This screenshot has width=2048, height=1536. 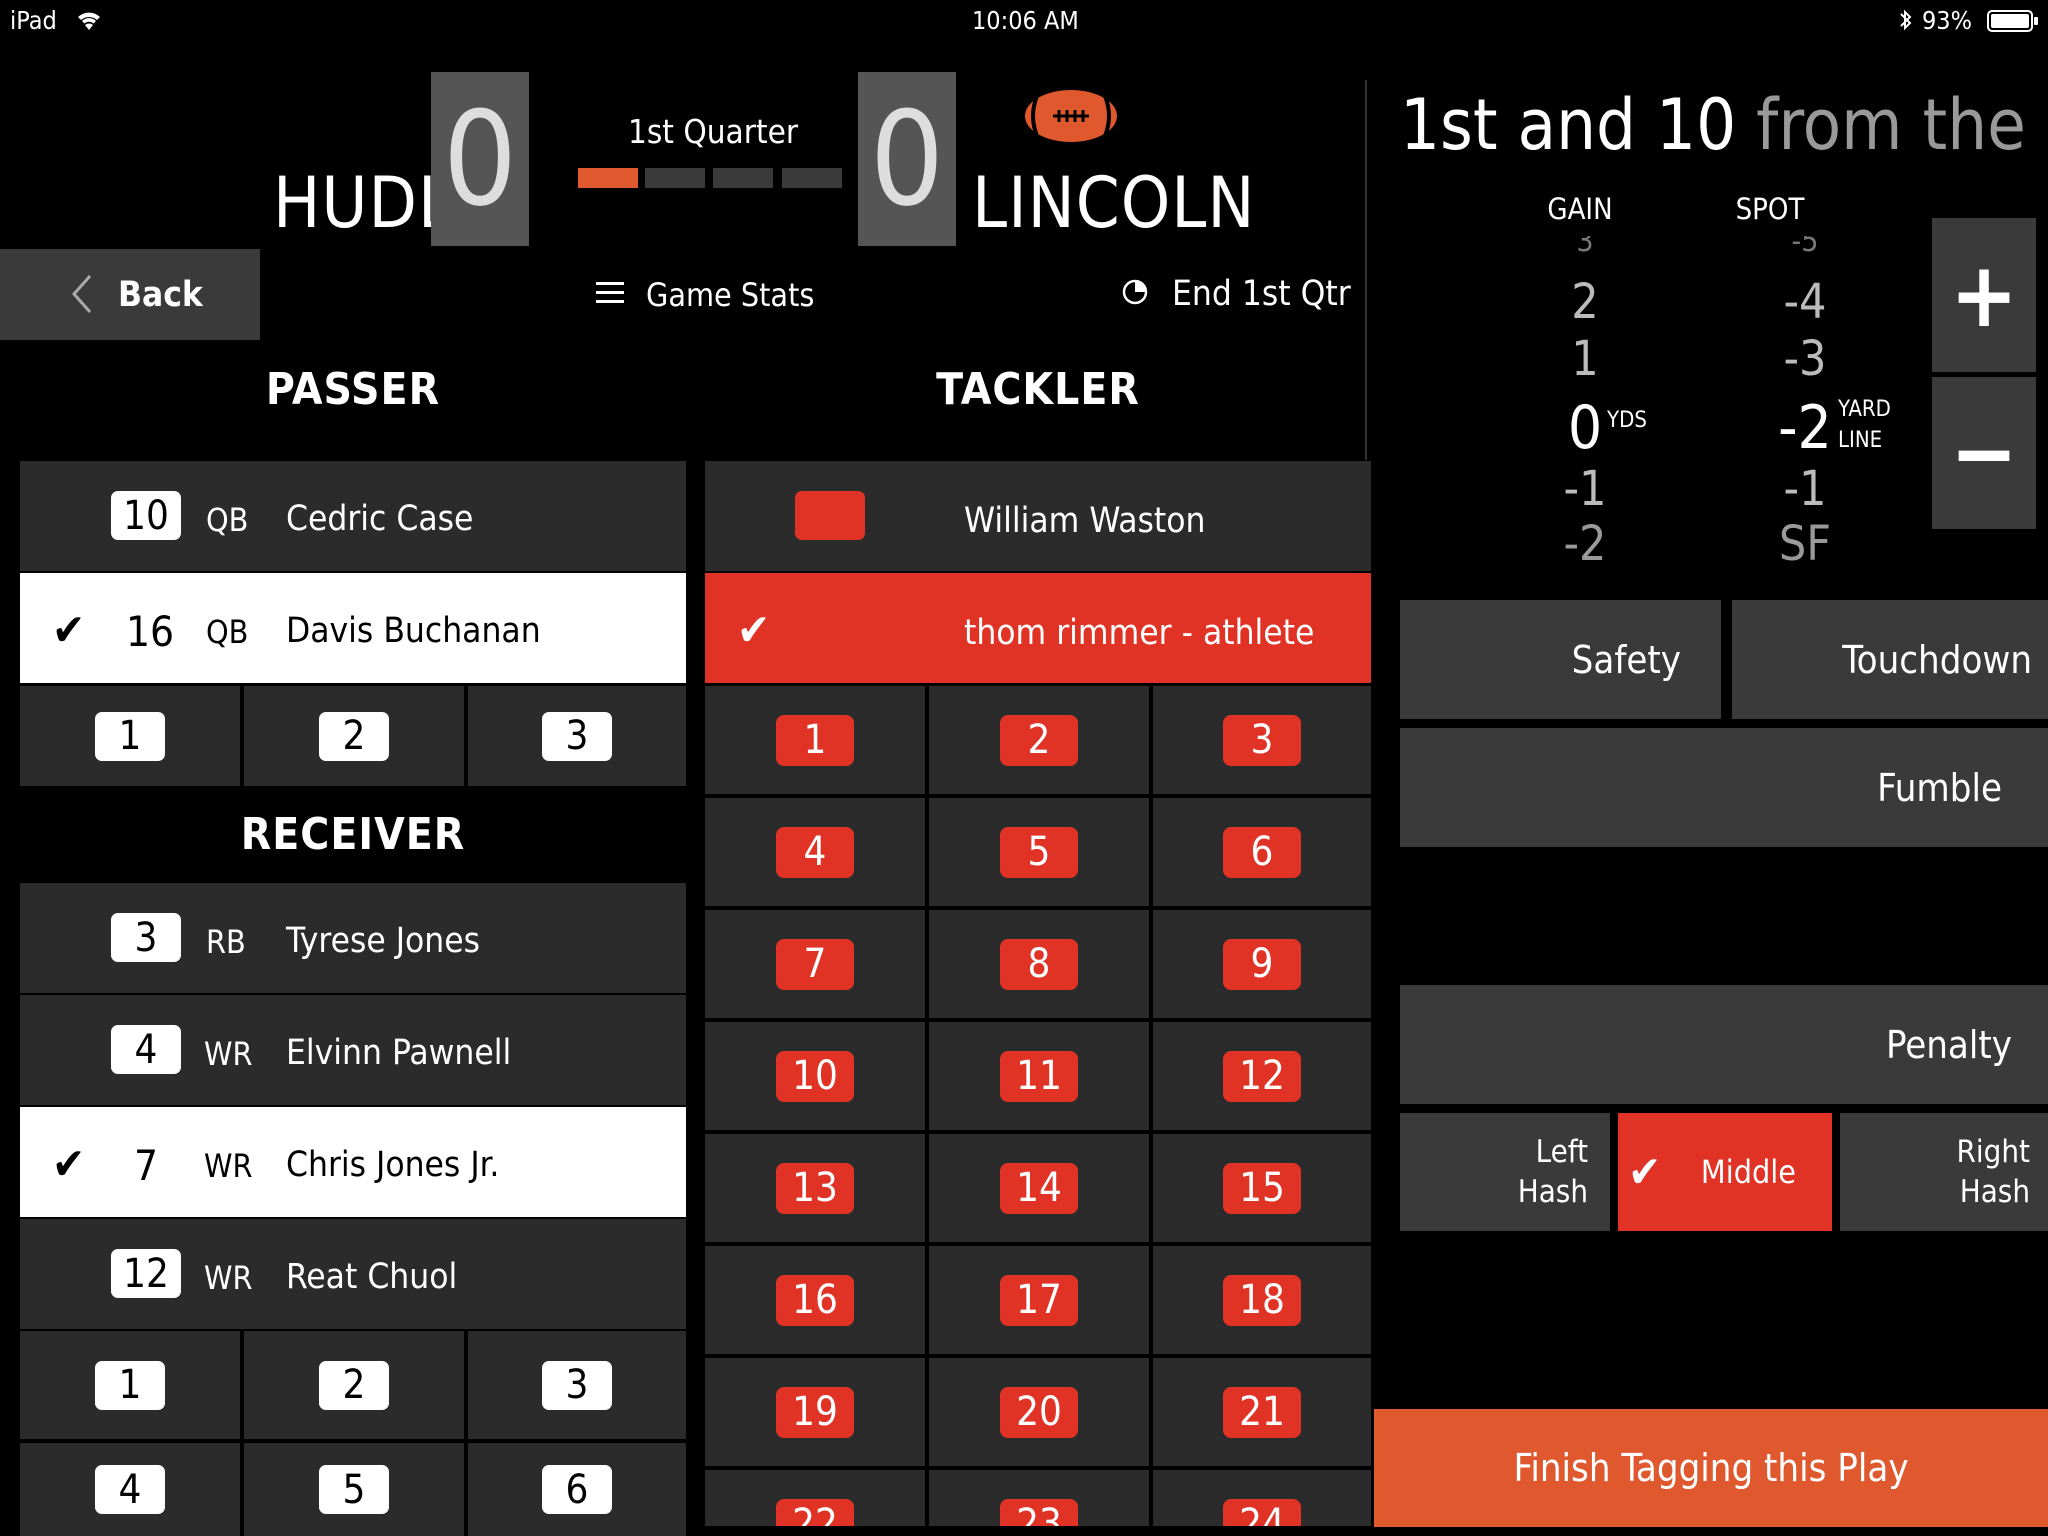 What do you see at coordinates (160, 294) in the screenshot?
I see `back-button-label: Back` at bounding box center [160, 294].